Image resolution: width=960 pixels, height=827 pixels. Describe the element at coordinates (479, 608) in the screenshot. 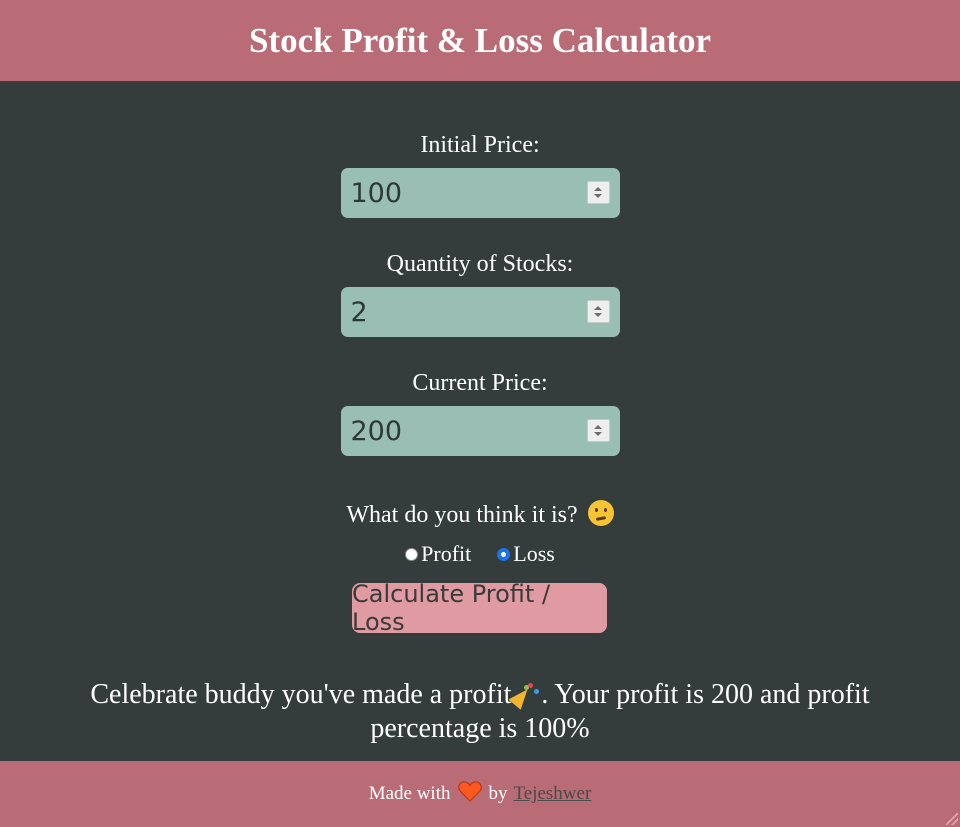

I see `calculate-button: Calculate Profit / Loss` at that location.